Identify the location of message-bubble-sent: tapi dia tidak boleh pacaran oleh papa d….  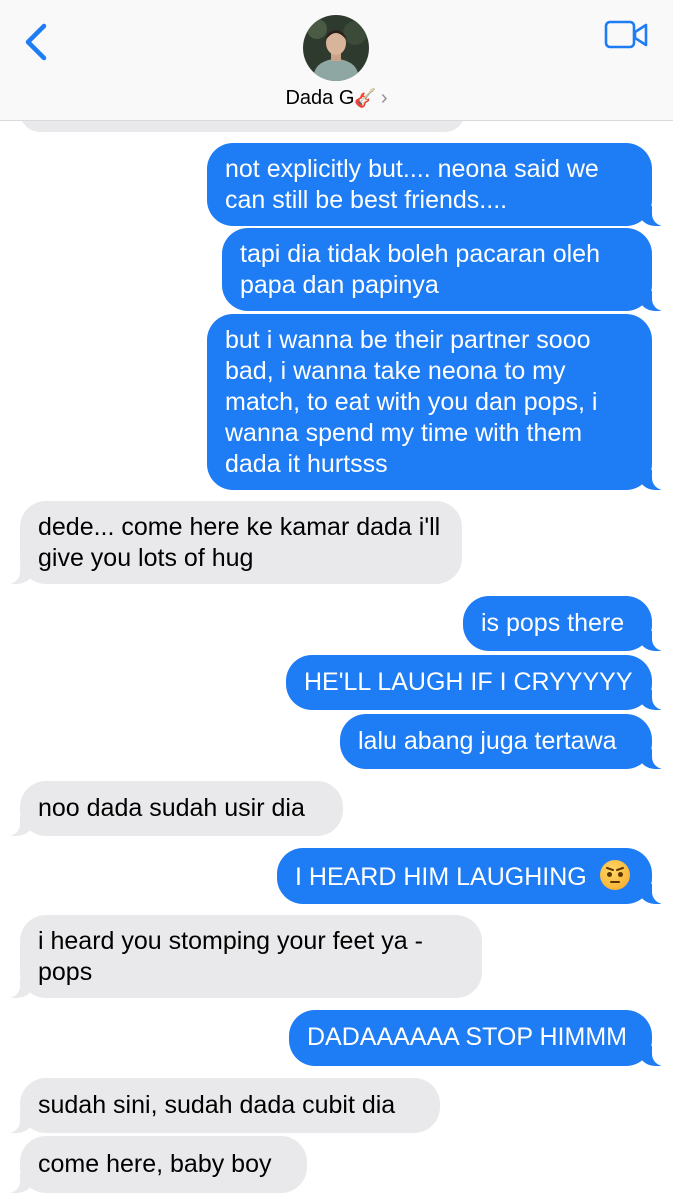
(447, 269).